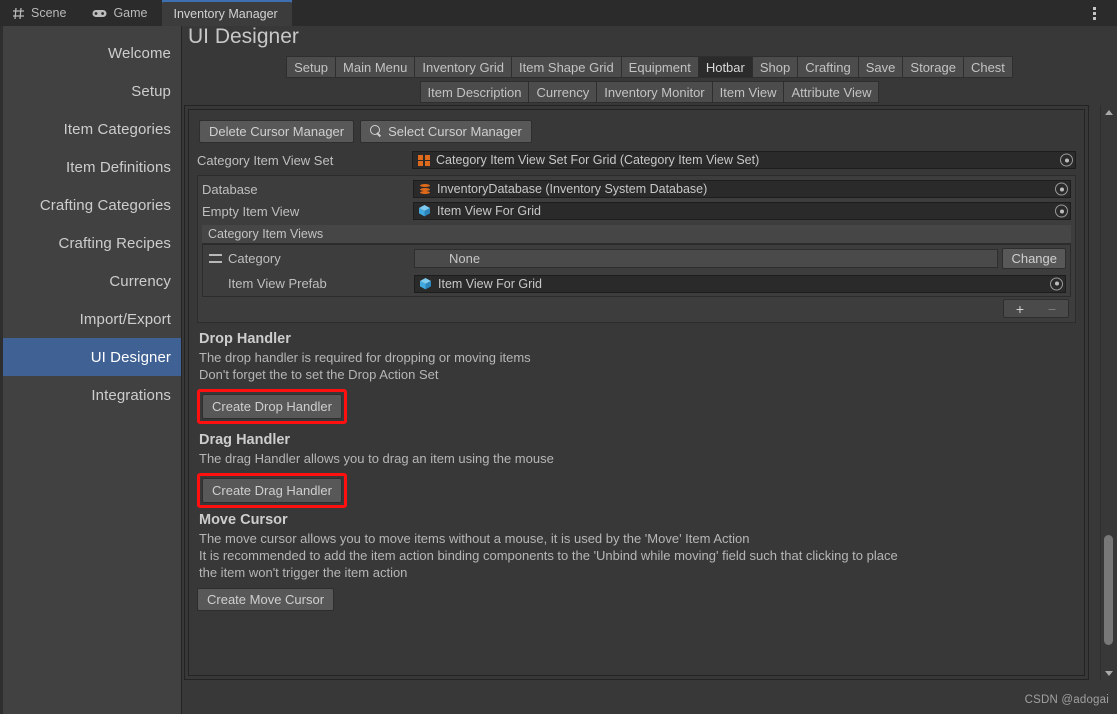  Describe the element at coordinates (49, 13) in the screenshot. I see `tab-scene-label: Scene` at that location.